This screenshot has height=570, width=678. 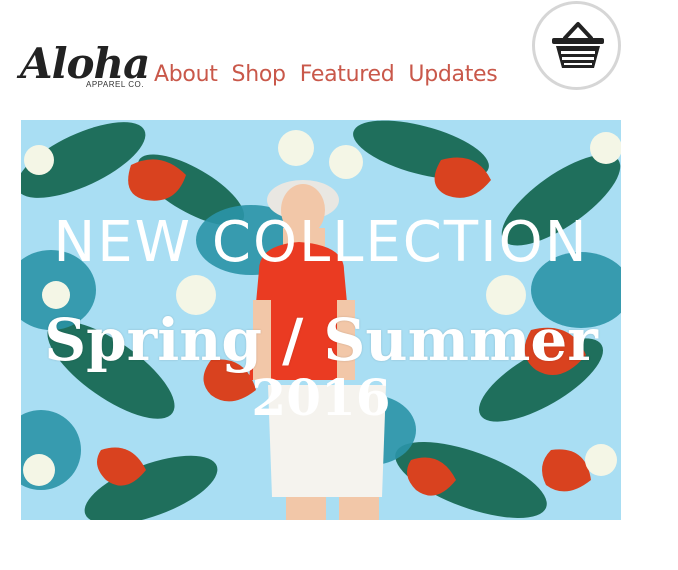 I want to click on nav-item-shop: Shop, so click(x=259, y=75).